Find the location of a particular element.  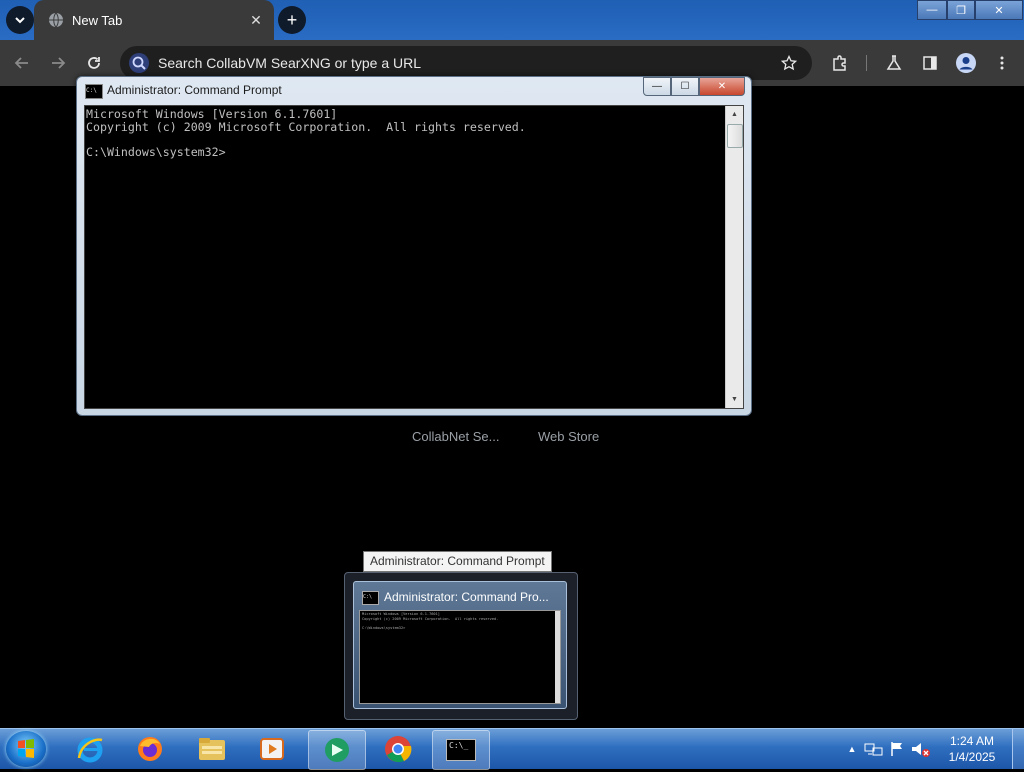

thumb-line: C:\Windows\system32> is located at coordinates (384, 627).